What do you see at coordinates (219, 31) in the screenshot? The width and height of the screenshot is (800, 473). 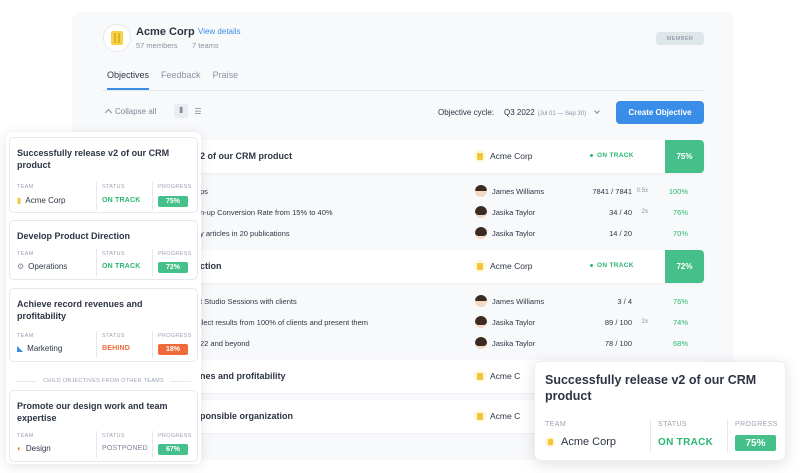 I see `view-details-link: View details` at bounding box center [219, 31].